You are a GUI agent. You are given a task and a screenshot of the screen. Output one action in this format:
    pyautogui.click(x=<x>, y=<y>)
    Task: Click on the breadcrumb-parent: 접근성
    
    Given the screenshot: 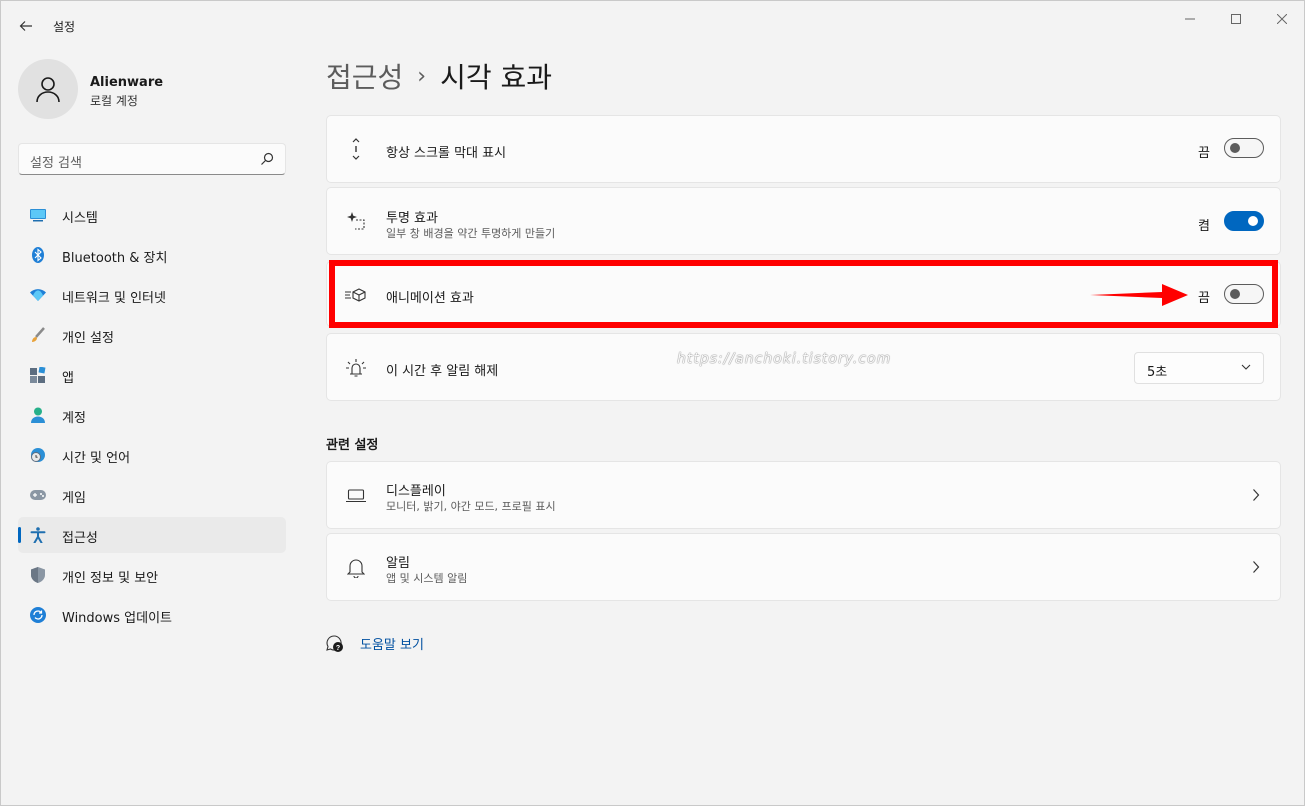 What is the action you would take?
    pyautogui.click(x=364, y=76)
    